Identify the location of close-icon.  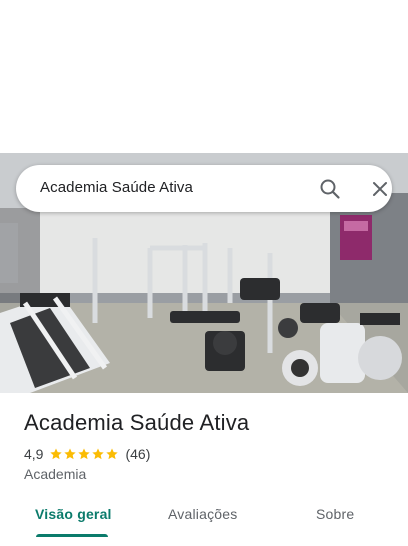
(380, 189).